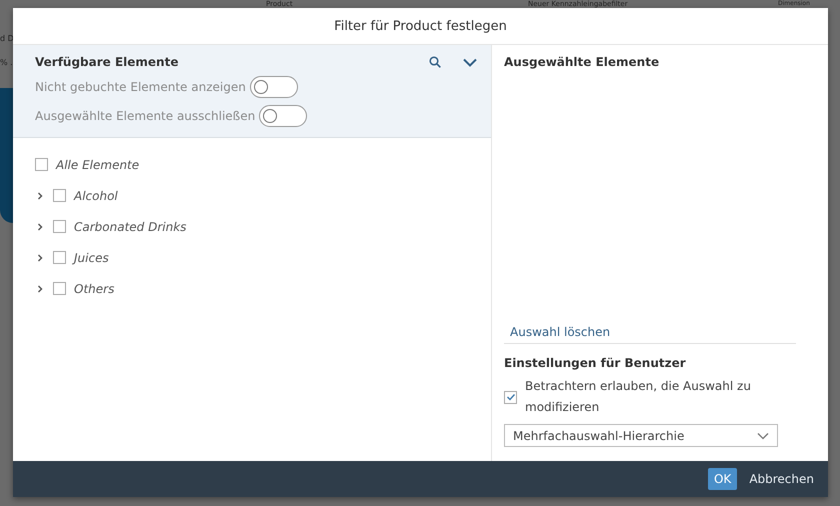 The image size is (840, 506). I want to click on tree-item: Alle Elemente, so click(98, 165).